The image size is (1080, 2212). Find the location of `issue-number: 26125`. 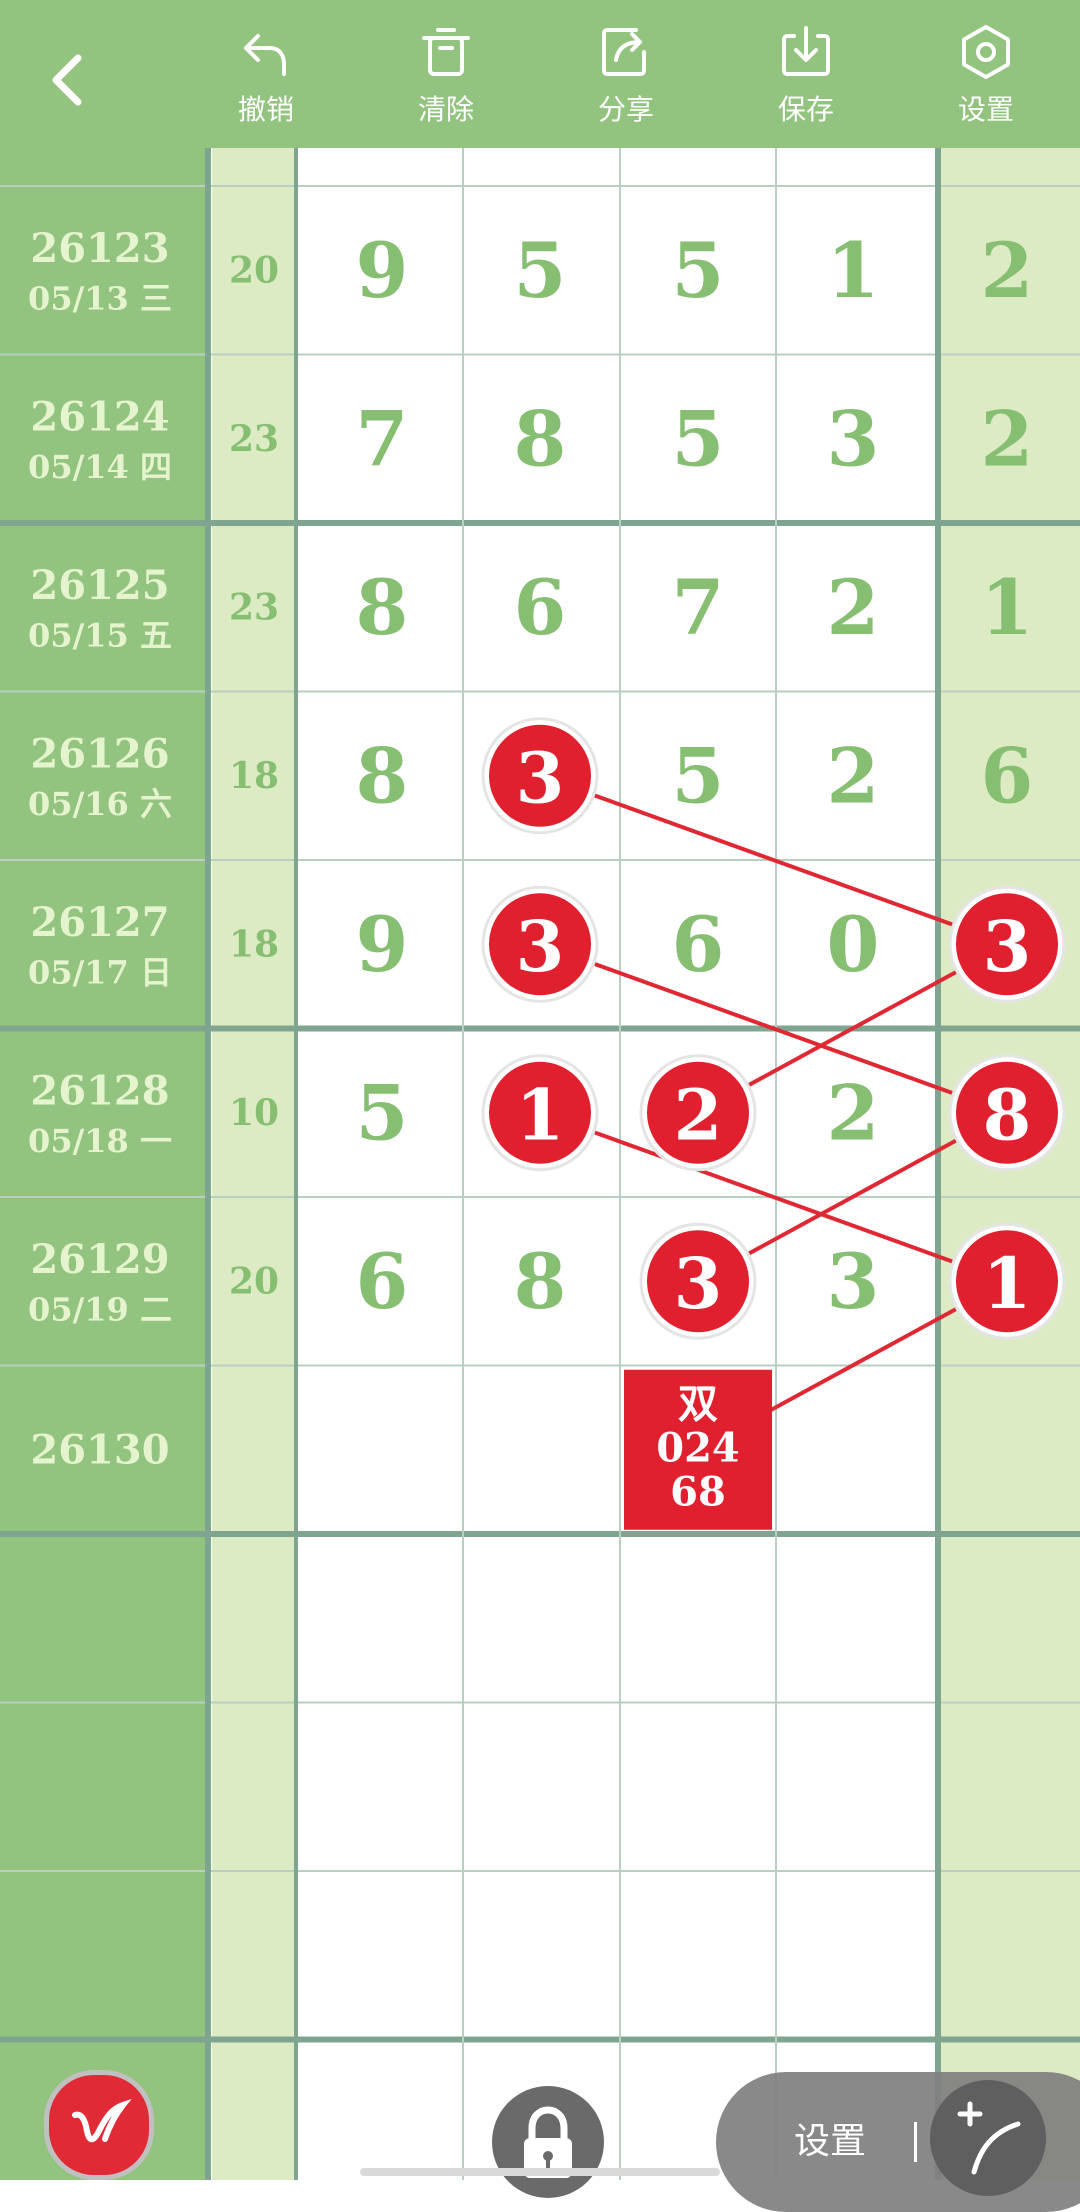

issue-number: 26125 is located at coordinates (99, 585).